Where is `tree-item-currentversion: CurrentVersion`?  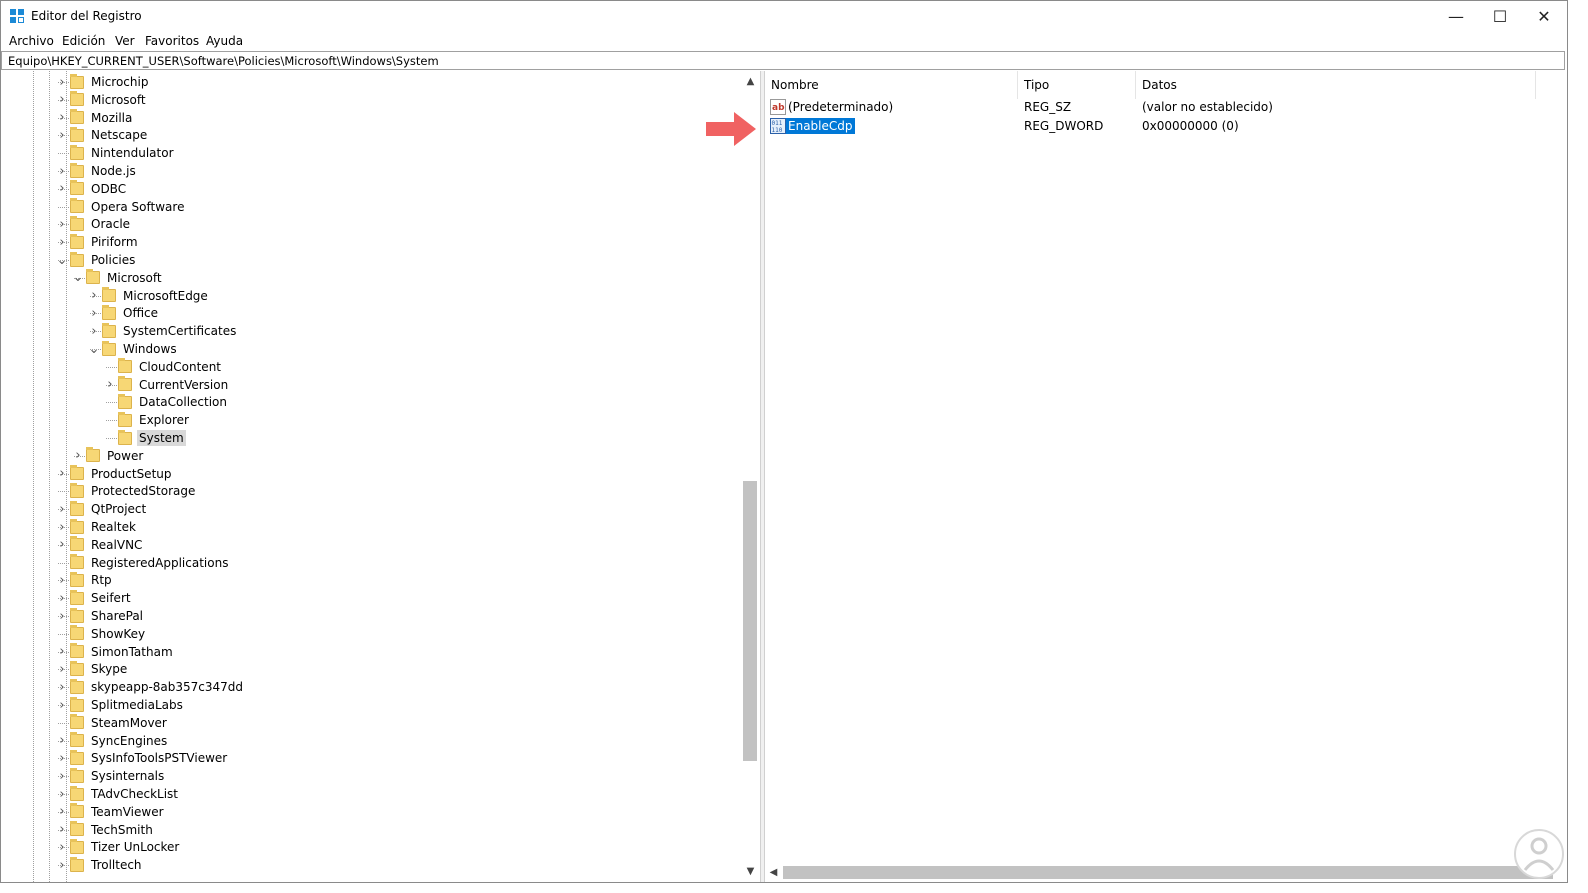
tree-item-currentversion: CurrentVersion is located at coordinates (174, 385).